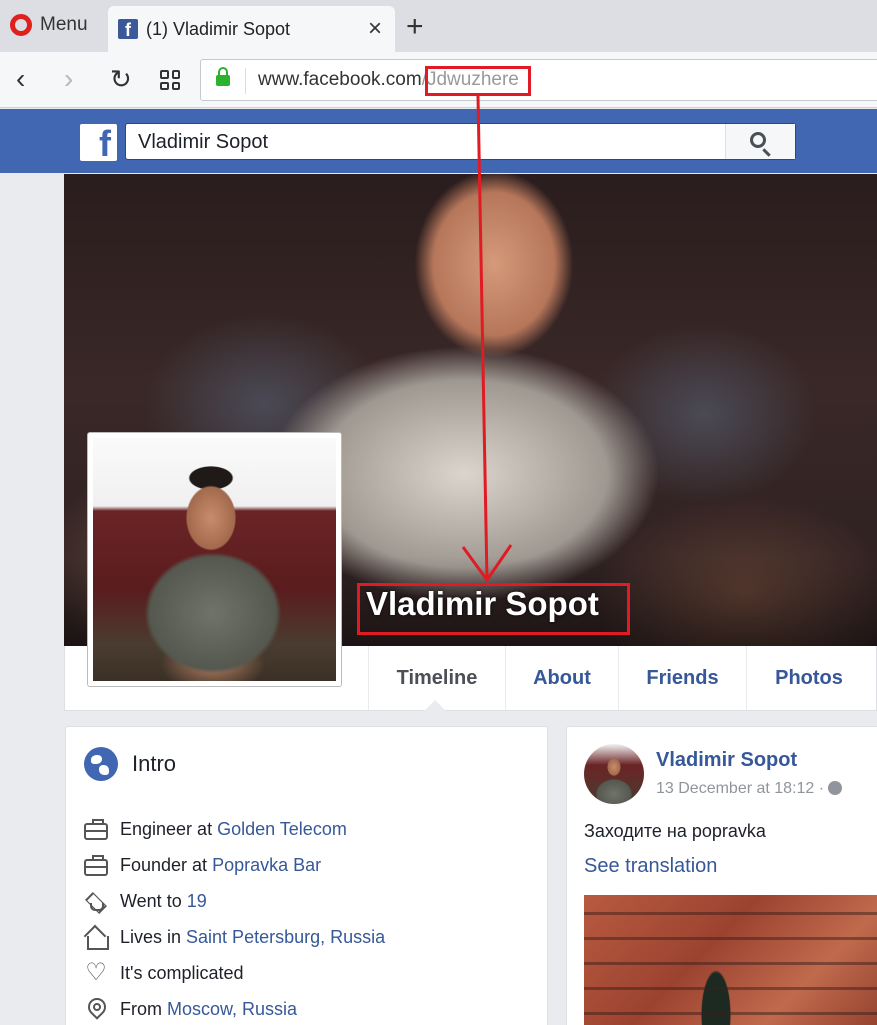  I want to click on intro-row-work-2: Founder at Popravka Bar, so click(234, 865).